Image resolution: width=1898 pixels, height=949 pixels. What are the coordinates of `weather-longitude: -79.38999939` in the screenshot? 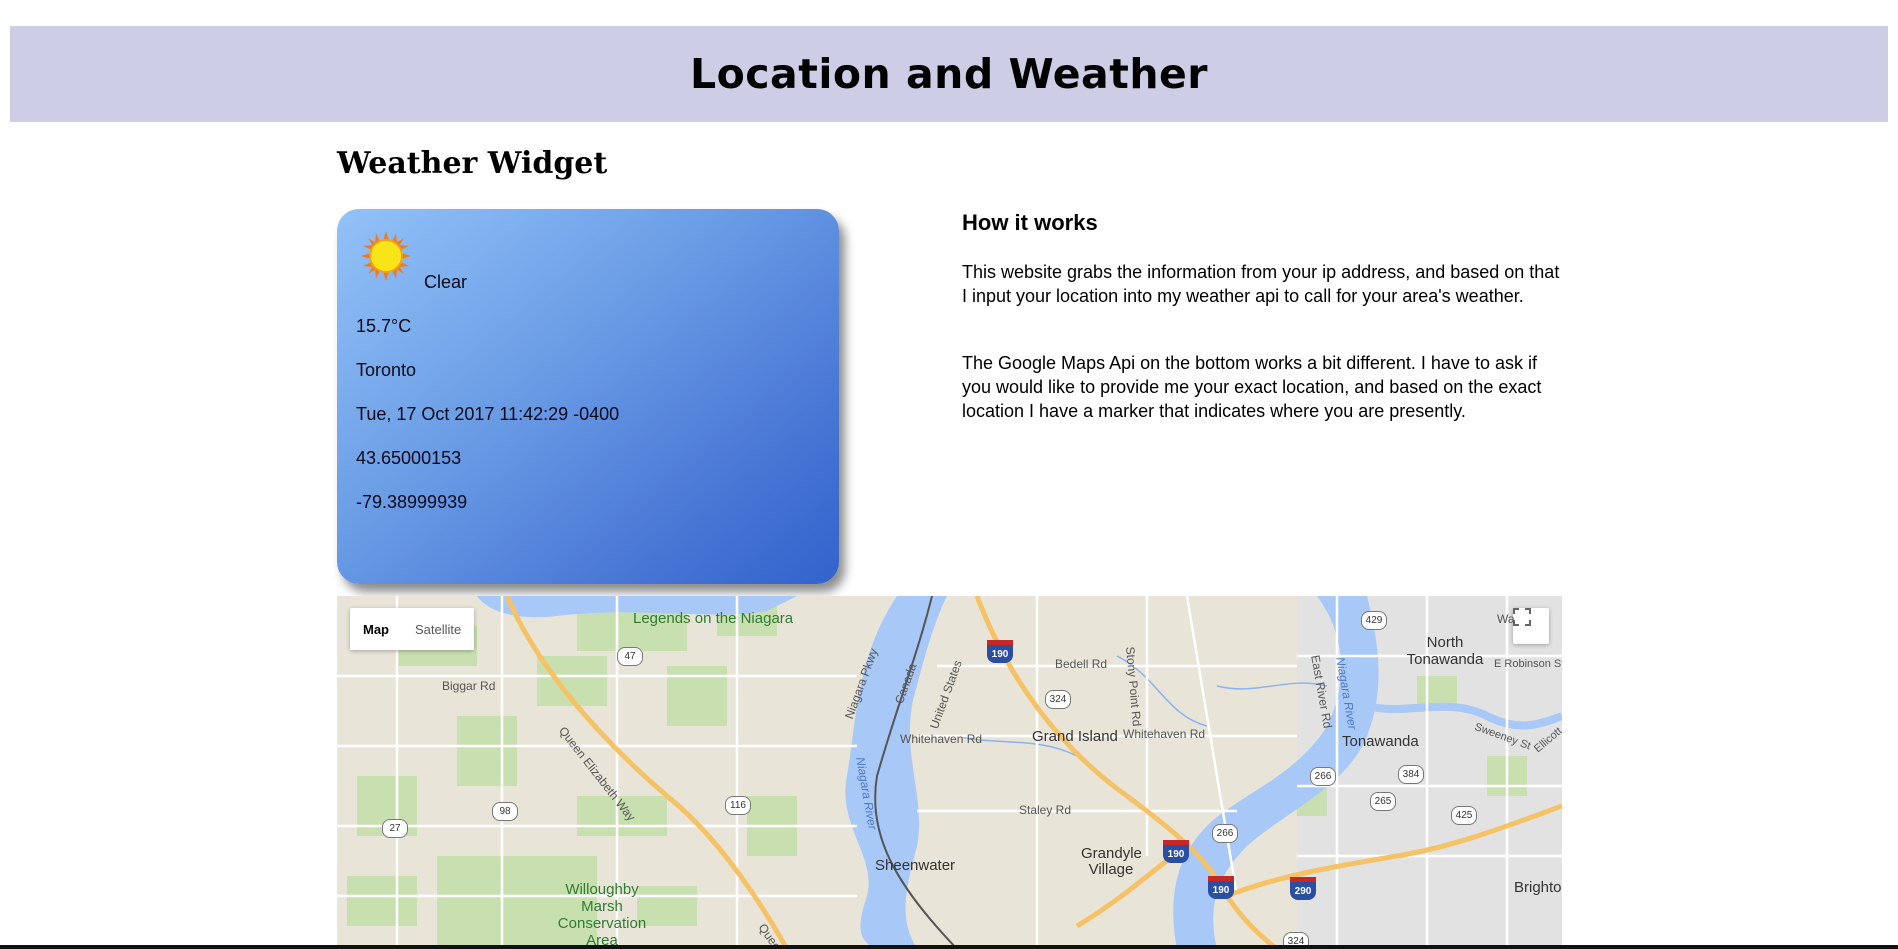 It's located at (412, 502).